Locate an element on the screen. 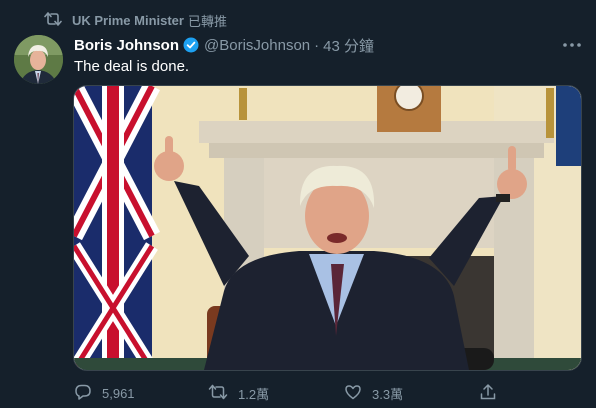 This screenshot has width=596, height=408. avatar is located at coordinates (38, 59).